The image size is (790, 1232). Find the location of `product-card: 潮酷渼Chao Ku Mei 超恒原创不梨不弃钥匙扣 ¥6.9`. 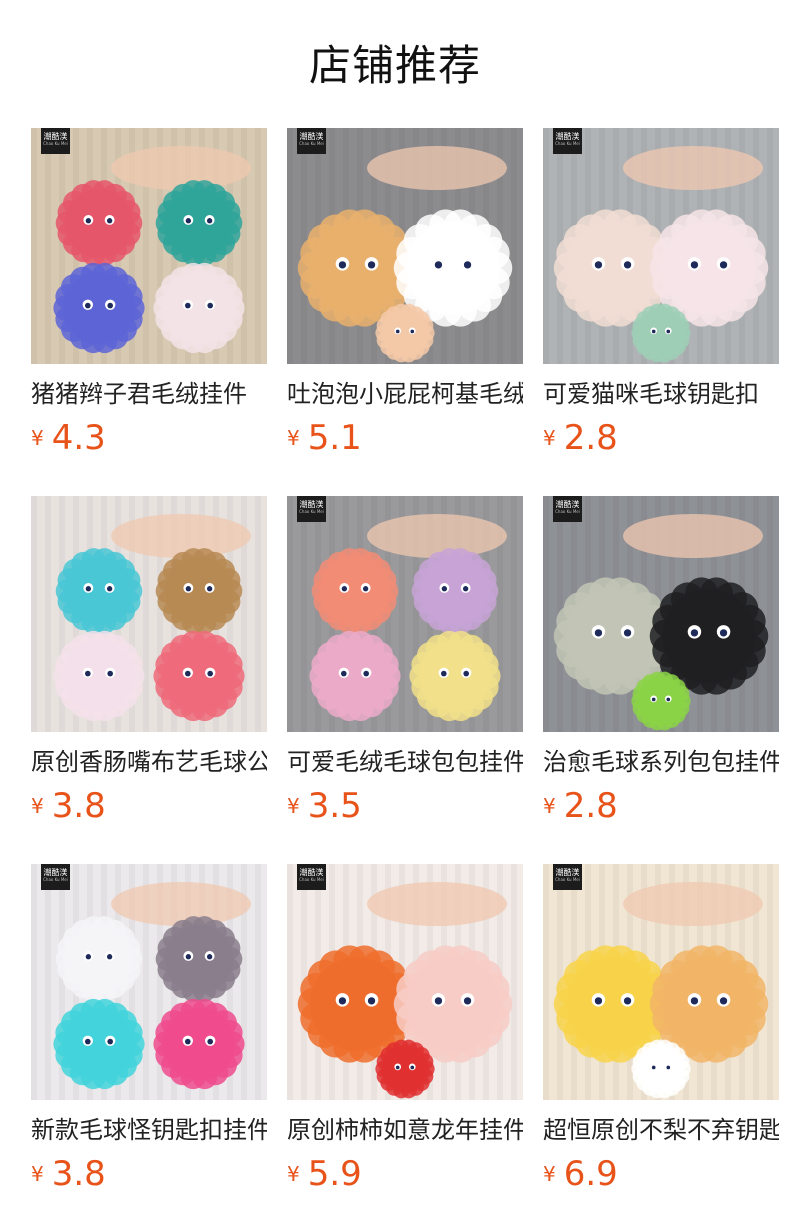

product-card: 潮酷渼Chao Ku Mei 超恒原创不梨不弃钥匙扣 ¥6.9 is located at coordinates (661, 1029).